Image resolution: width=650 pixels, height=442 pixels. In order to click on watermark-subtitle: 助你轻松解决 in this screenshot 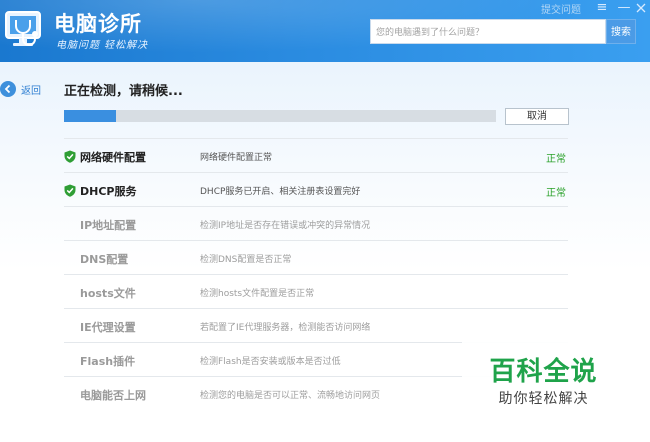, I will do `click(543, 399)`.